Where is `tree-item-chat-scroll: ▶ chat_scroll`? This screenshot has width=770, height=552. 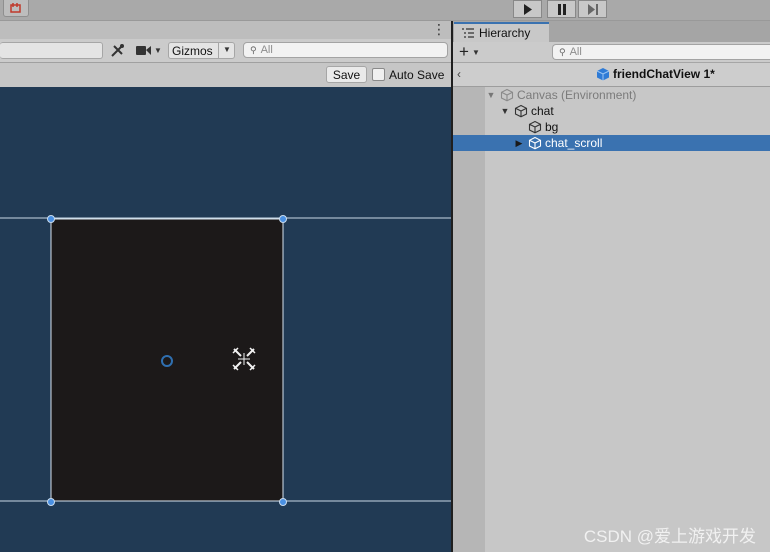
tree-item-chat-scroll: ▶ chat_scroll is located at coordinates (611, 143).